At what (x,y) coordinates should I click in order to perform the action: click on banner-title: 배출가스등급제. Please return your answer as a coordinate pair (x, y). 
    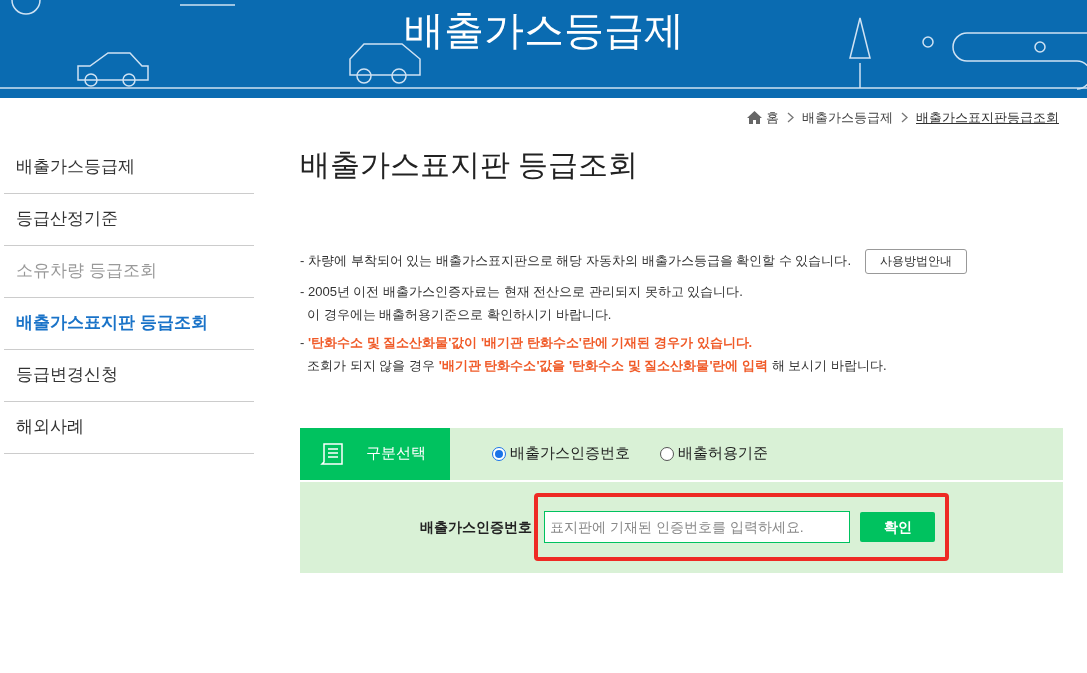
    Looking at the image, I should click on (543, 30).